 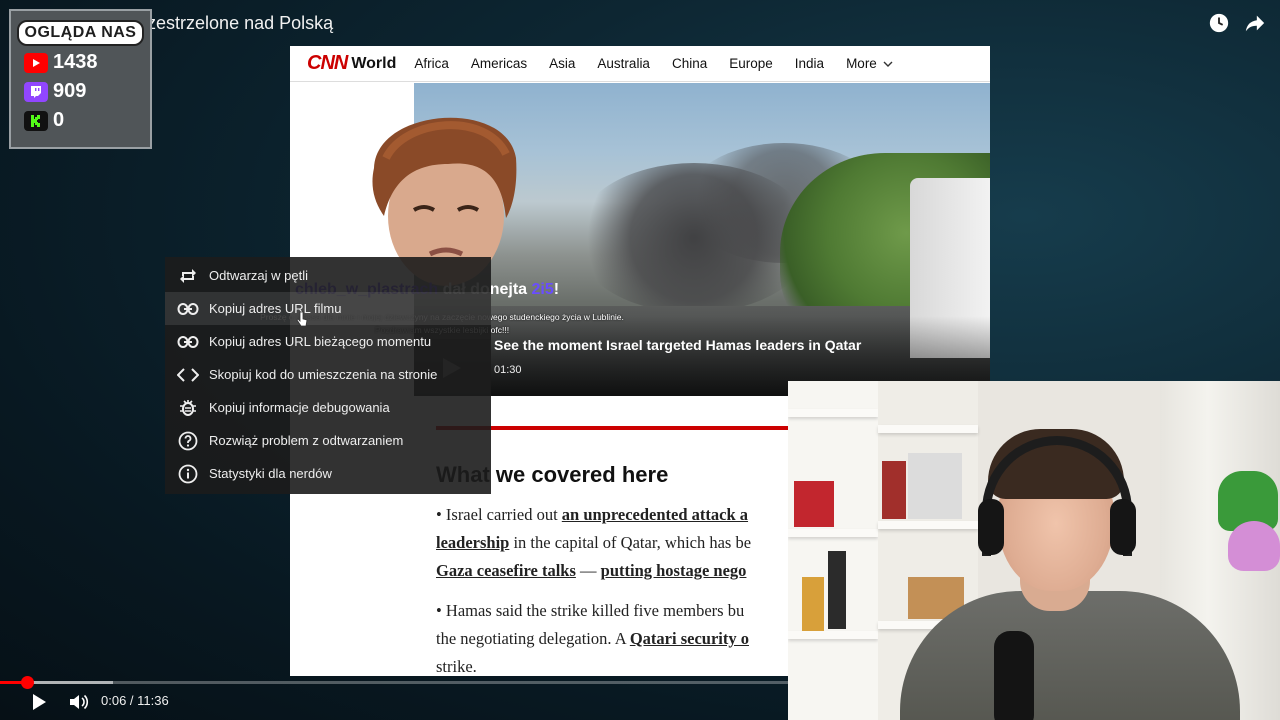 I want to click on ctx-troubleshoot: Rozwiąż problem z odtwarzaniem, so click(x=328, y=440).